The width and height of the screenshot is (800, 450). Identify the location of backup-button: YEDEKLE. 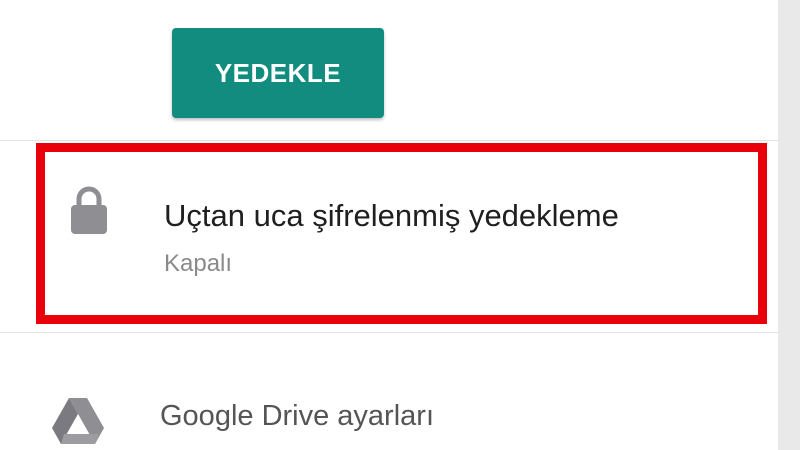
(278, 73).